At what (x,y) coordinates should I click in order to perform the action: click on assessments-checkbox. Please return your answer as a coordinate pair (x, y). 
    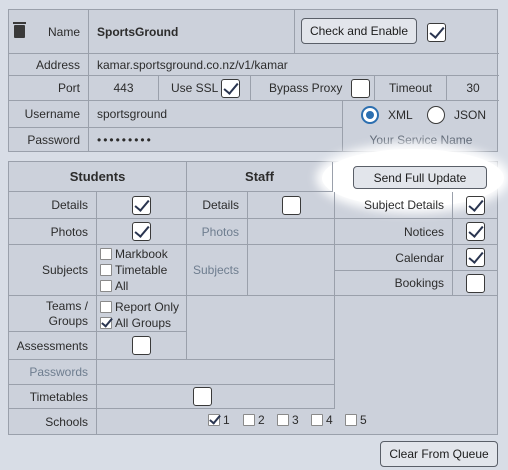
    Looking at the image, I should click on (141, 345).